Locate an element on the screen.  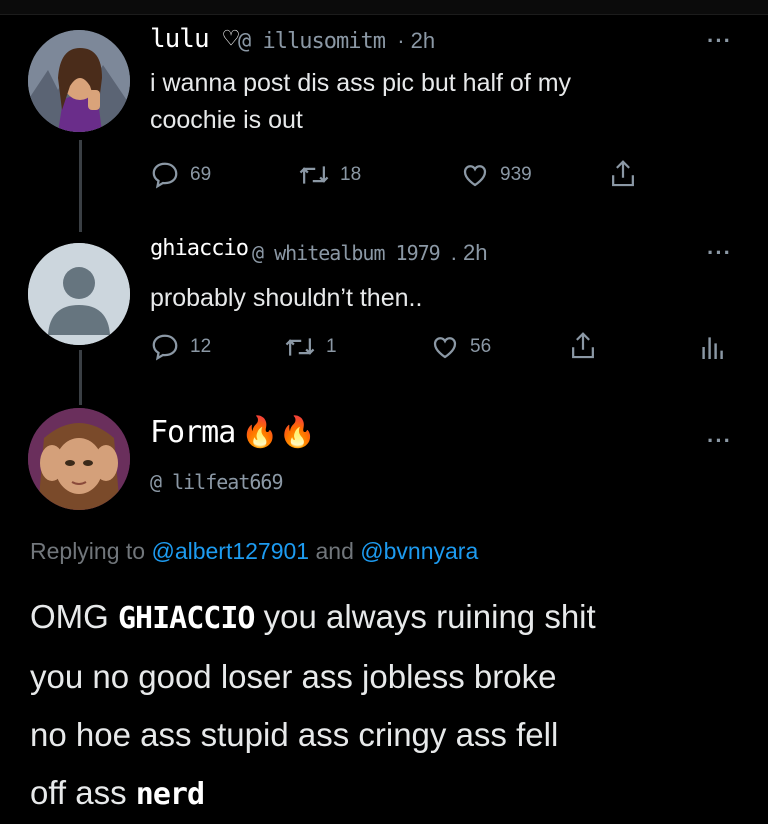
retweet-button: 18 is located at coordinates (329, 175).